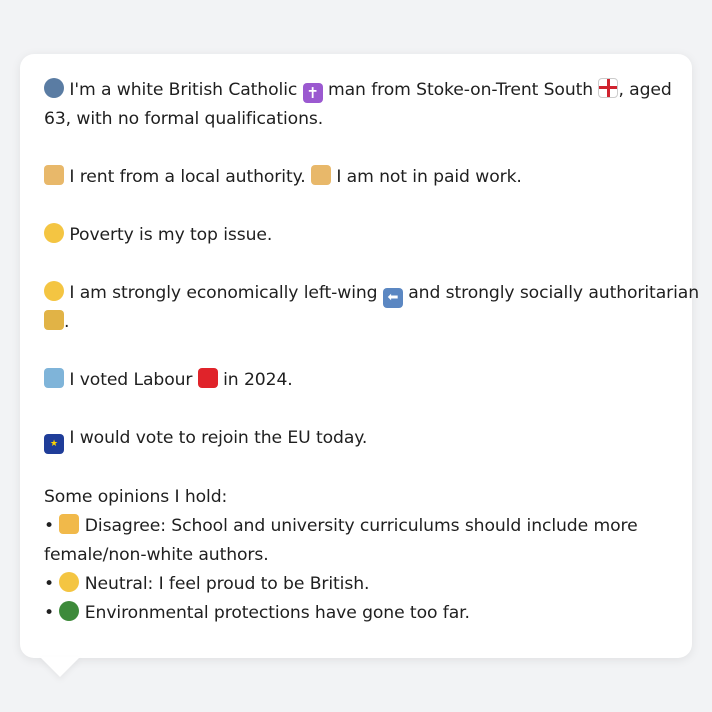 The width and height of the screenshot is (712, 712). Describe the element at coordinates (156, 555) in the screenshot. I see `opinion-text-continued: female/non-white authors.` at that location.